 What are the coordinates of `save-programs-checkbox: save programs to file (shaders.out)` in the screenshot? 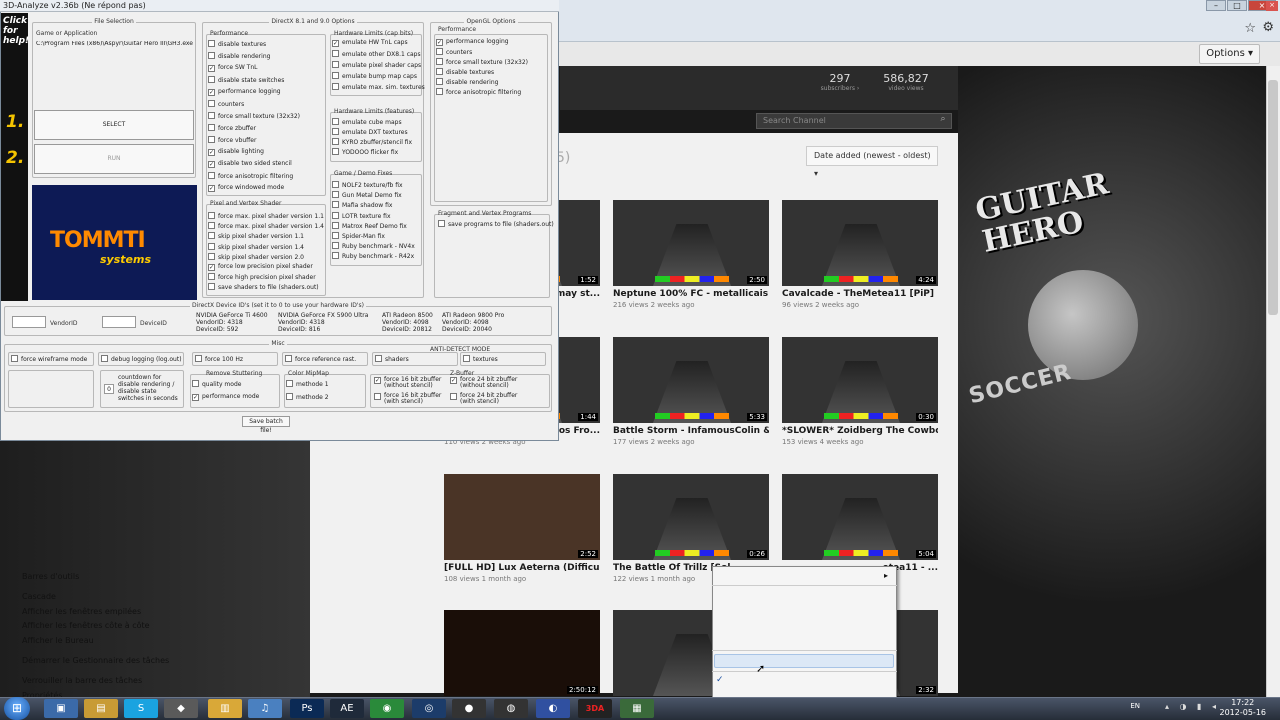 It's located at (496, 224).